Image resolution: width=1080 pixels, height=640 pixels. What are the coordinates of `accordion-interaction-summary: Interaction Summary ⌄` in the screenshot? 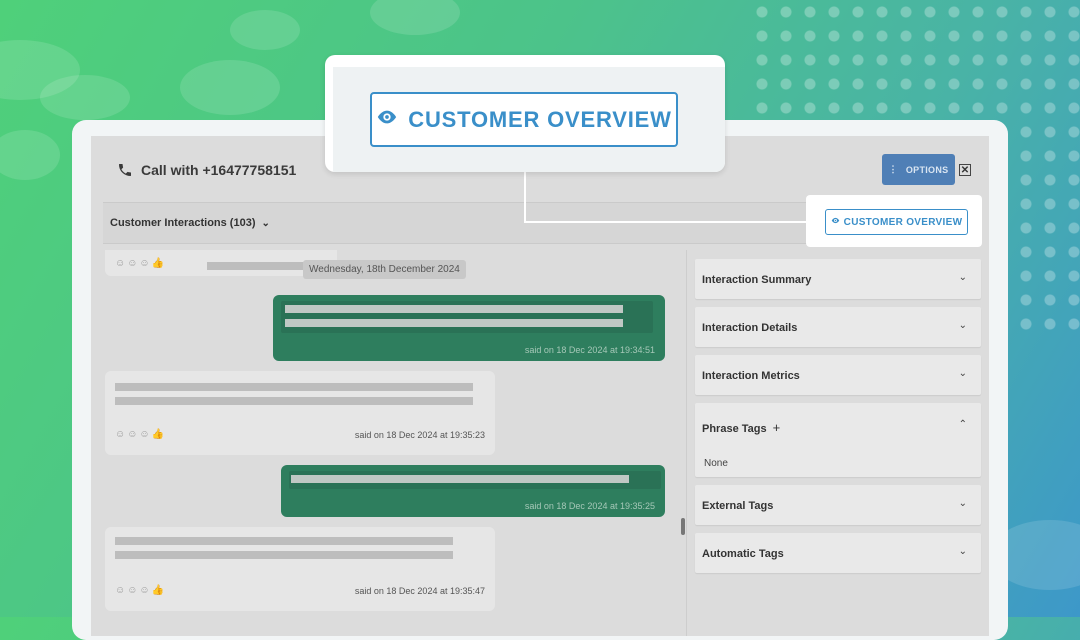 It's located at (838, 279).